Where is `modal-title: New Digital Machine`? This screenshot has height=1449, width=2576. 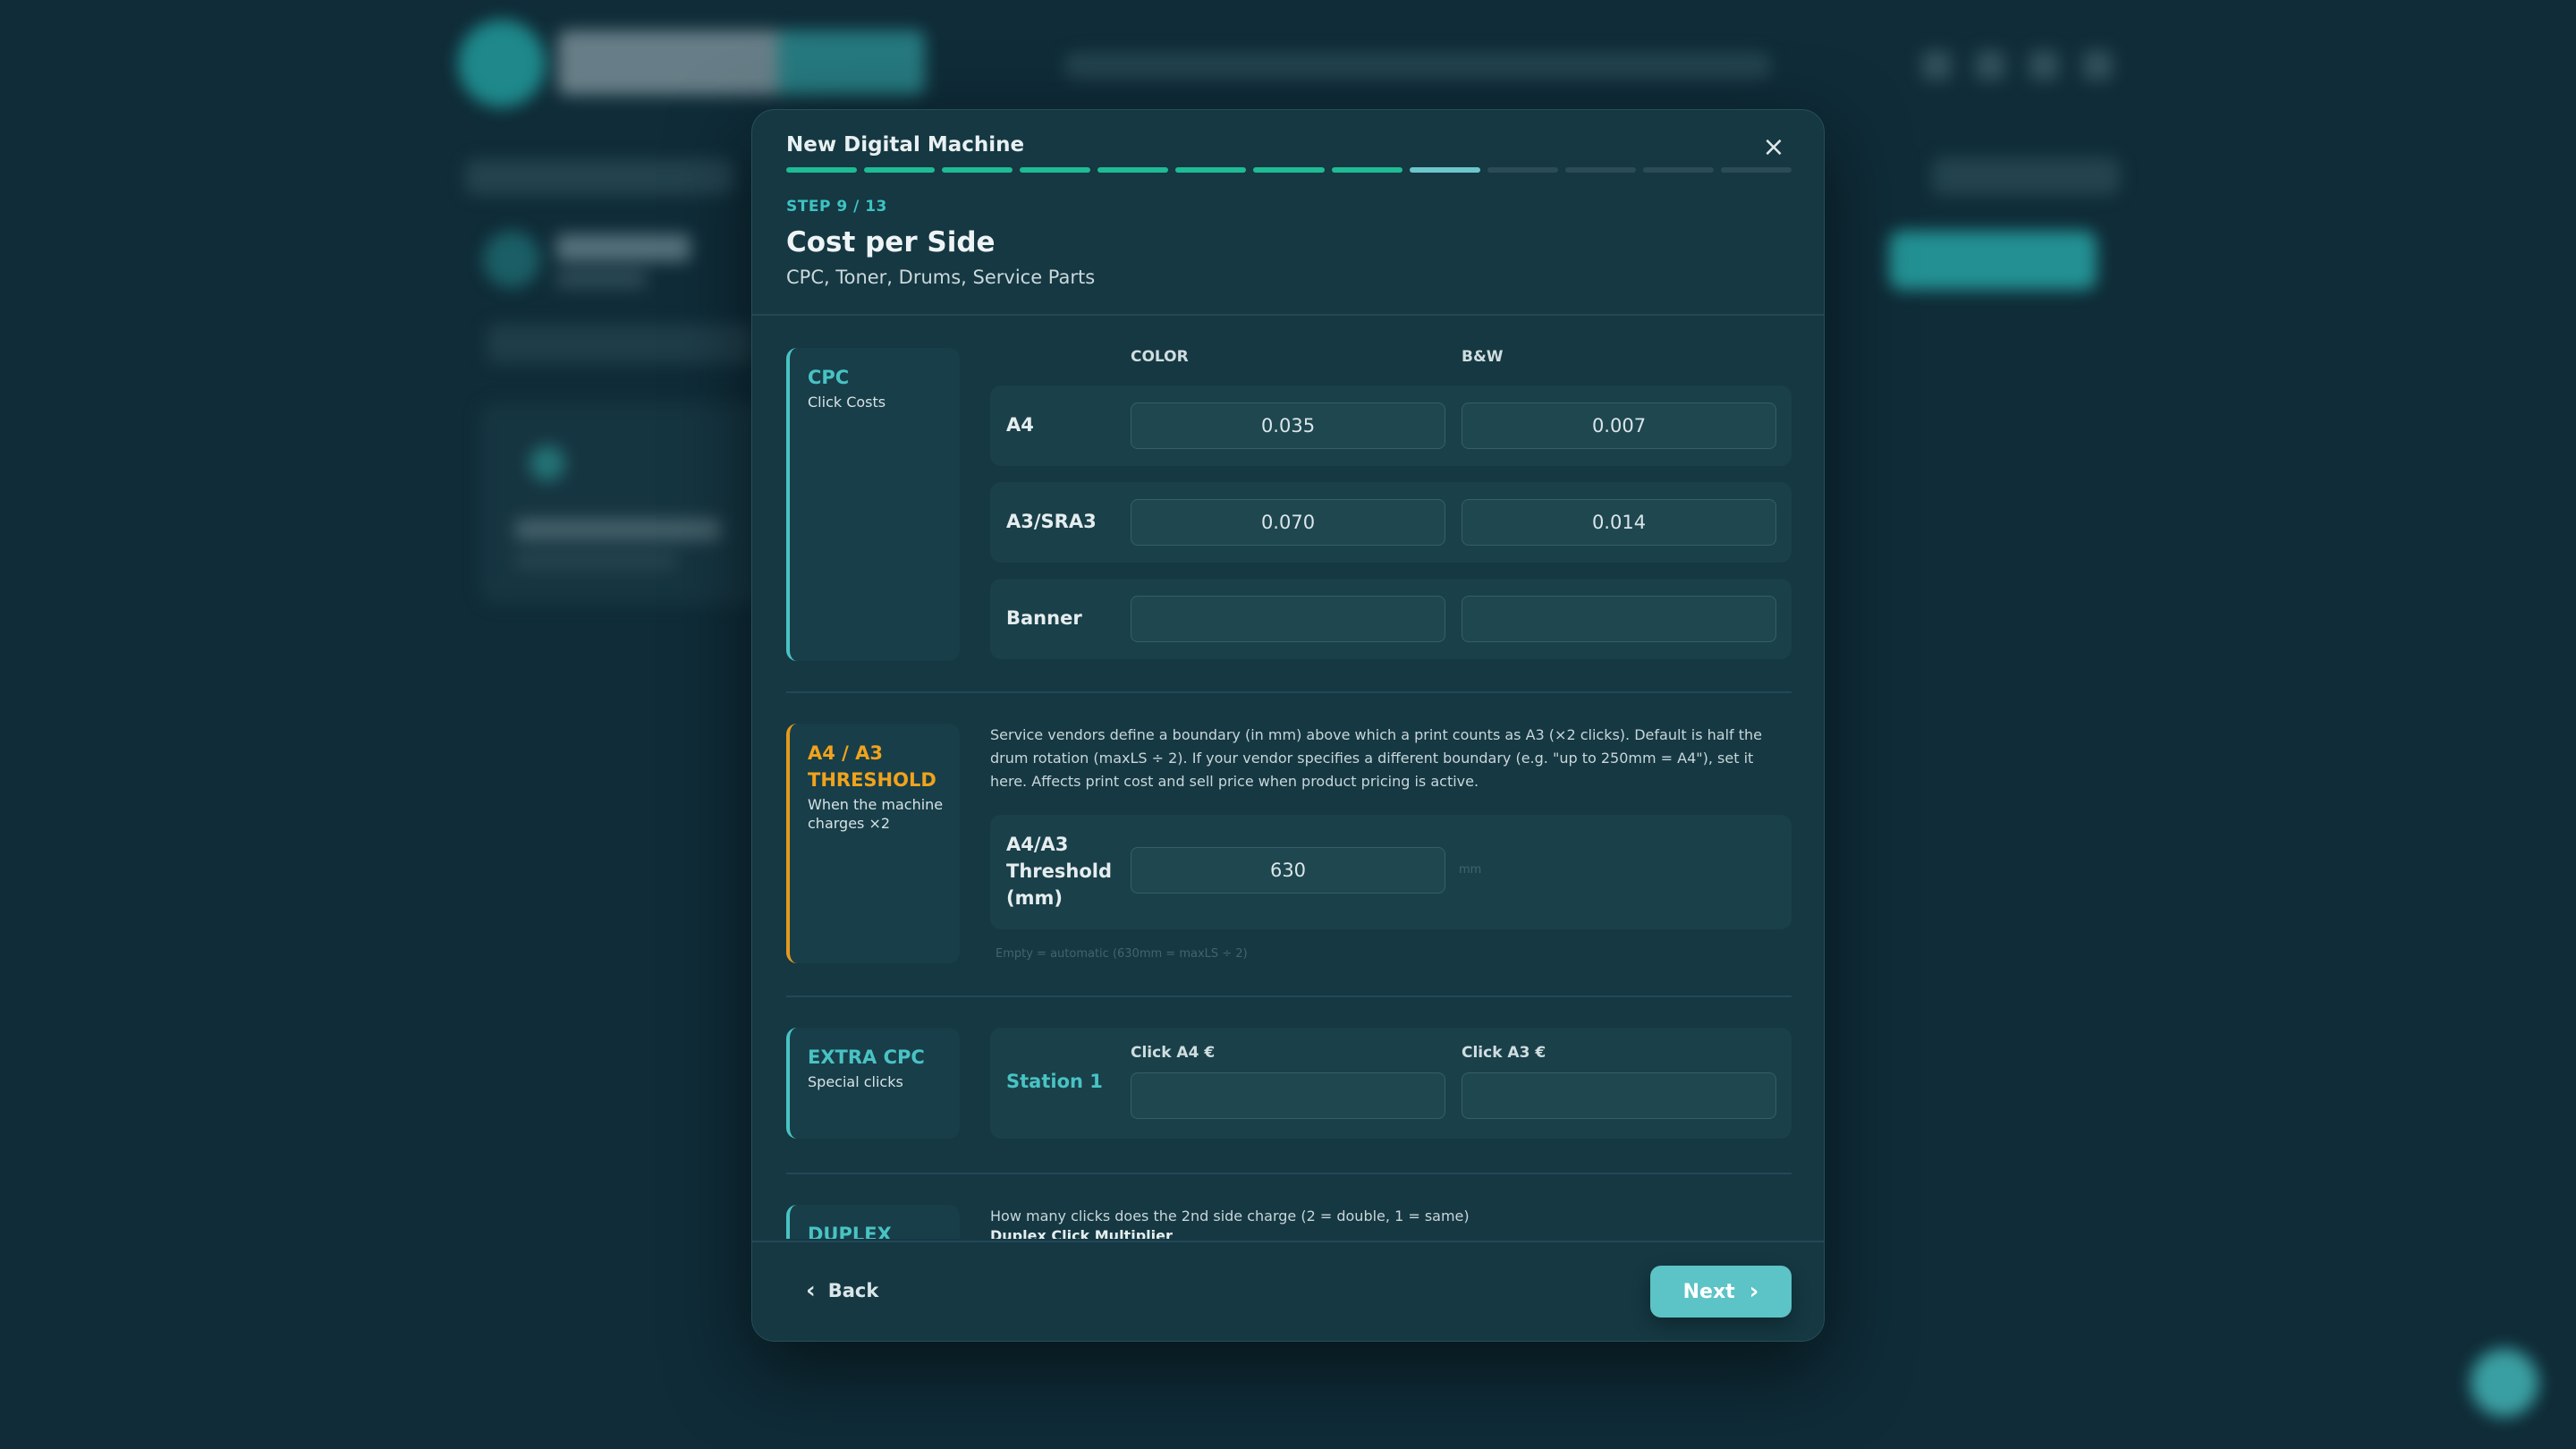
modal-title: New Digital Machine is located at coordinates (905, 145).